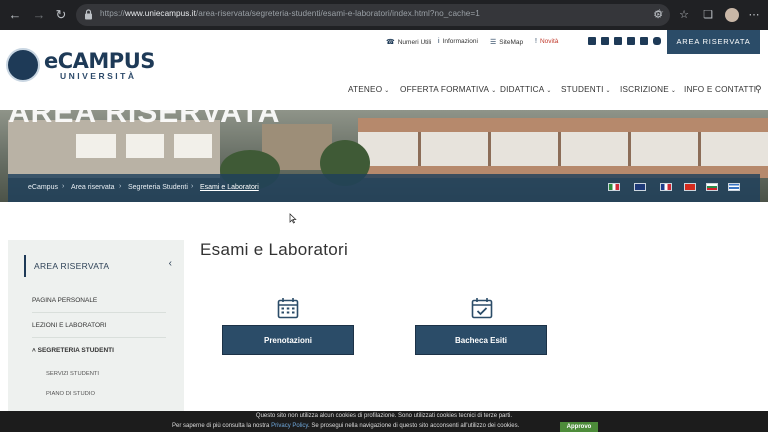 The width and height of the screenshot is (768, 432). I want to click on menu-studenti: STUDENTI ⌄, so click(586, 89).